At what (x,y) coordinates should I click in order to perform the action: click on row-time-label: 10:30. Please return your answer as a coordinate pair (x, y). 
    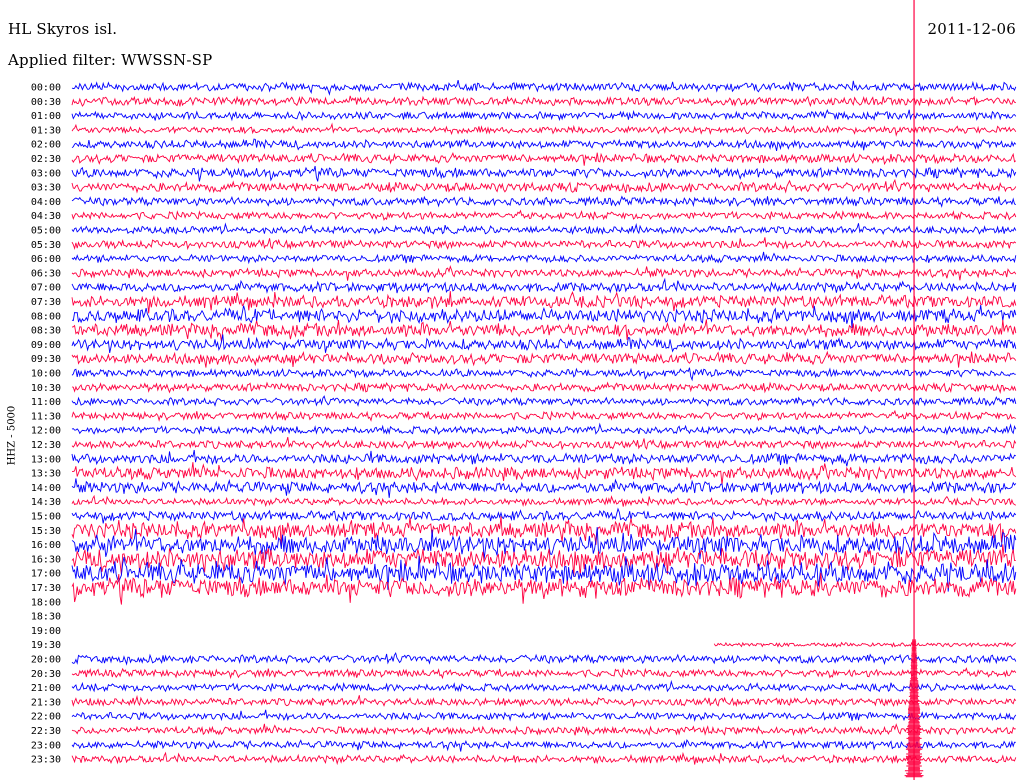
    Looking at the image, I should click on (46, 388).